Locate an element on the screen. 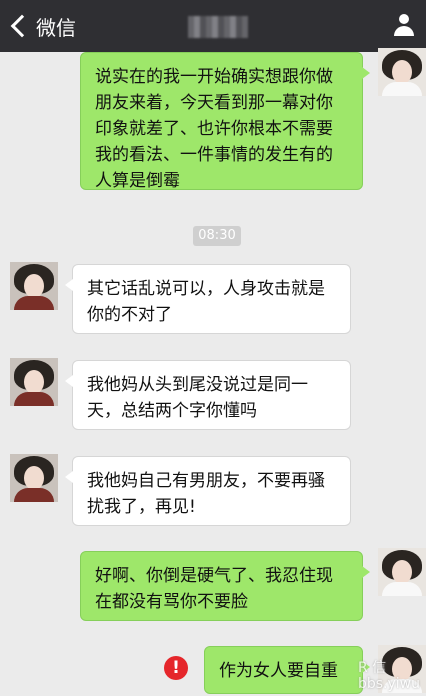 The image size is (426, 696). top-bar: 微信 is located at coordinates (213, 26).